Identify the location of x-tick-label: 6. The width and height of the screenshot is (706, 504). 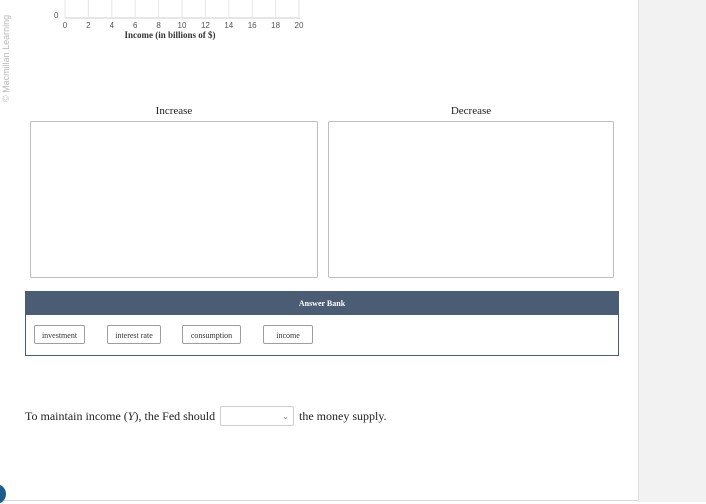
(135, 25).